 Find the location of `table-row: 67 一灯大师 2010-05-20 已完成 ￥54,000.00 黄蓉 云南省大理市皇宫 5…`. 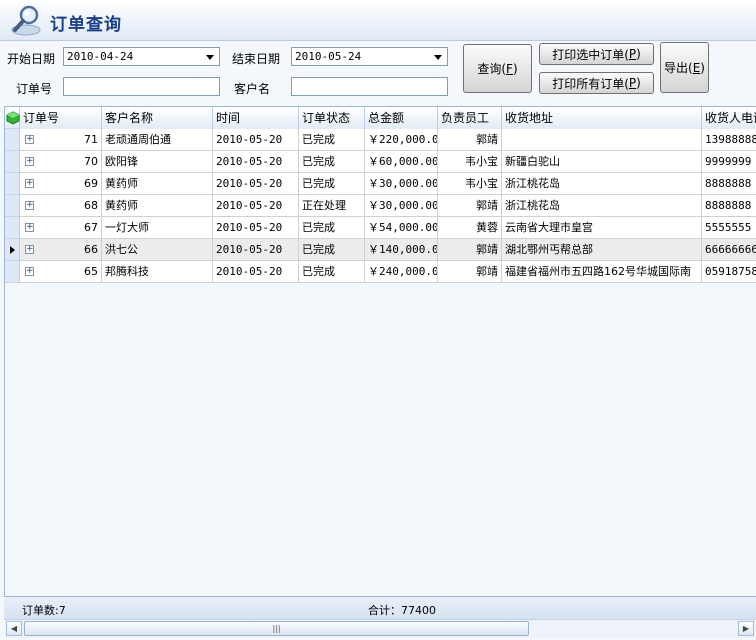

table-row: 67 一灯大师 2010-05-20 已完成 ￥54,000.00 黄蓉 云南省大理市皇宫 5… is located at coordinates (380, 228).